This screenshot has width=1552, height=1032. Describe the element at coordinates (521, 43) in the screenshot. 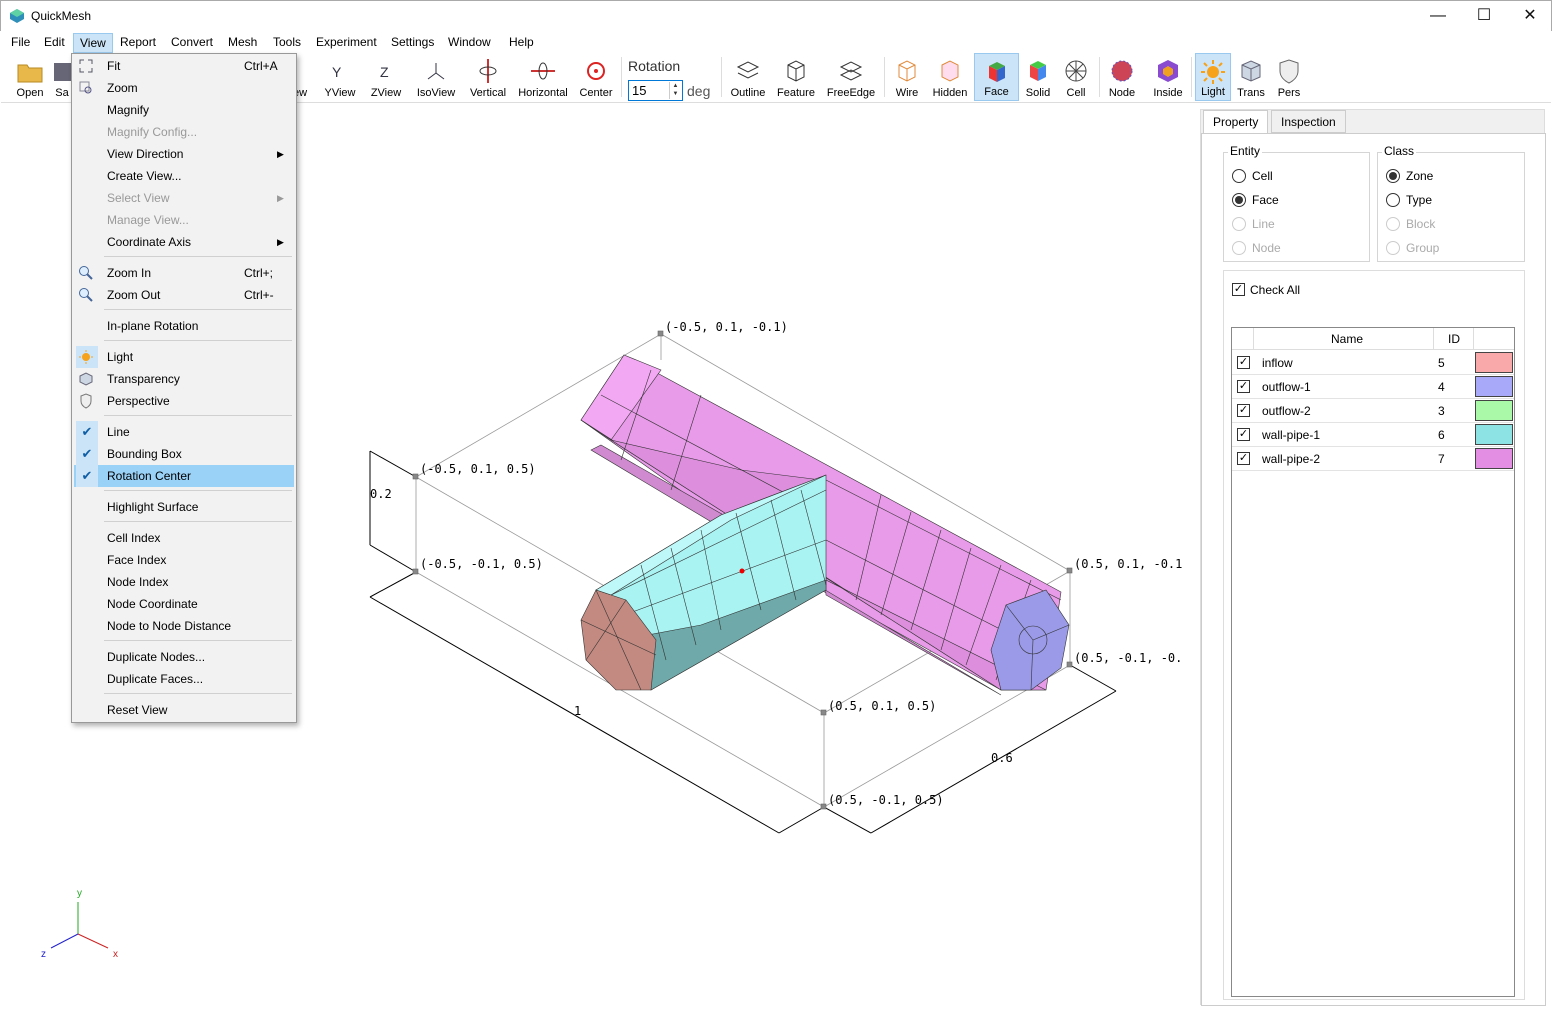

I see `menu-help: Help` at that location.